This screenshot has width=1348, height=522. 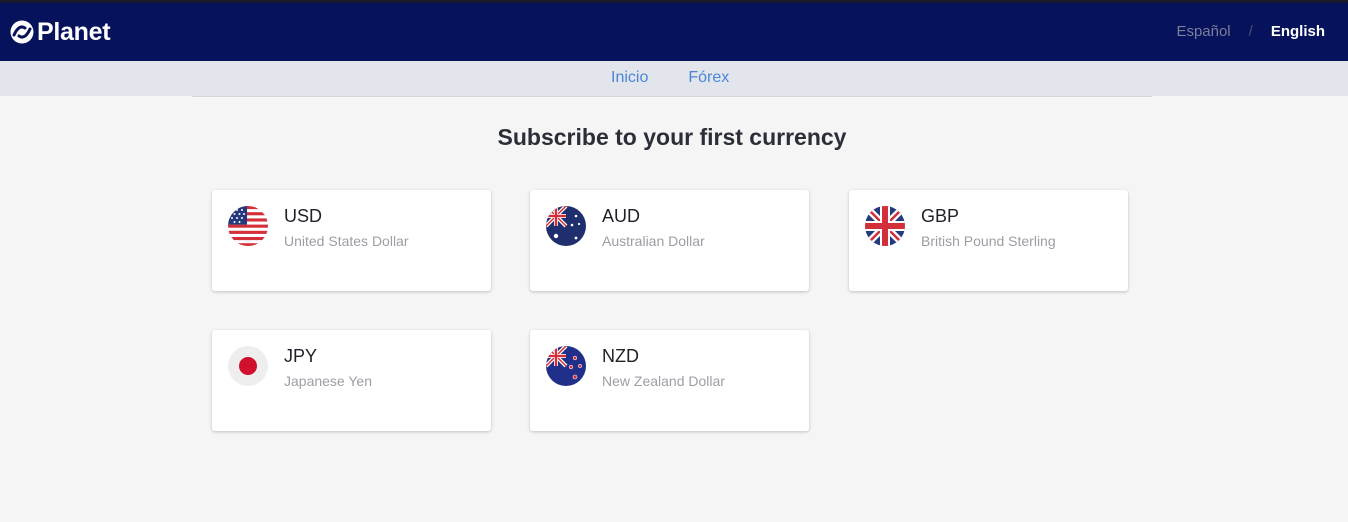 I want to click on australia-flag-icon, so click(x=566, y=226).